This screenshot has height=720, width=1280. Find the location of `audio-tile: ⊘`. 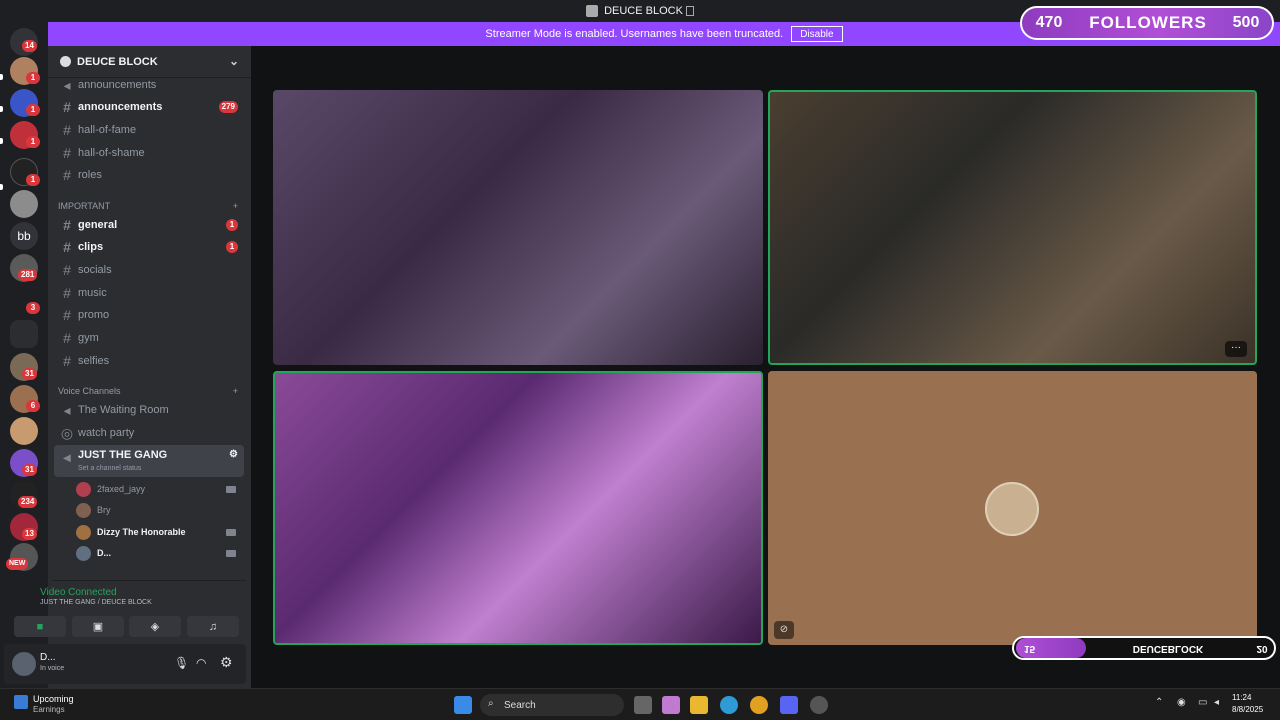

audio-tile: ⊘ is located at coordinates (1012, 508).